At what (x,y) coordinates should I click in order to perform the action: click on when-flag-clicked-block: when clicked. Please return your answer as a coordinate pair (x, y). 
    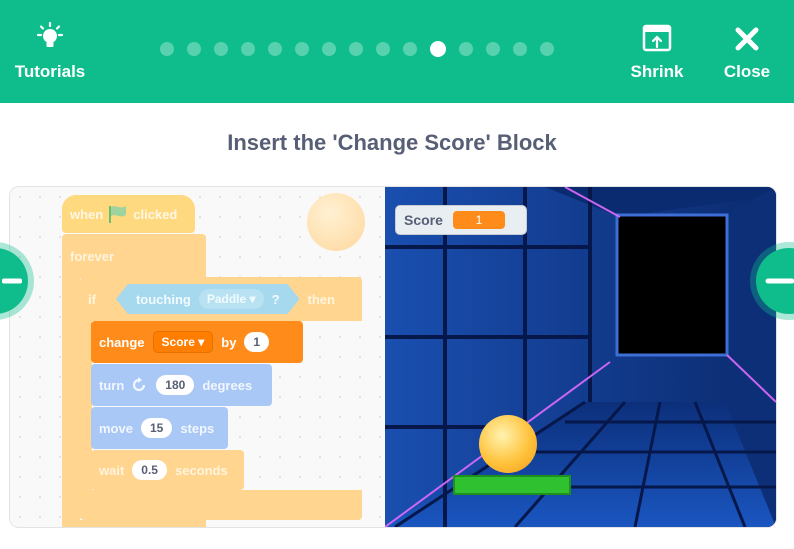
    Looking at the image, I should click on (128, 214).